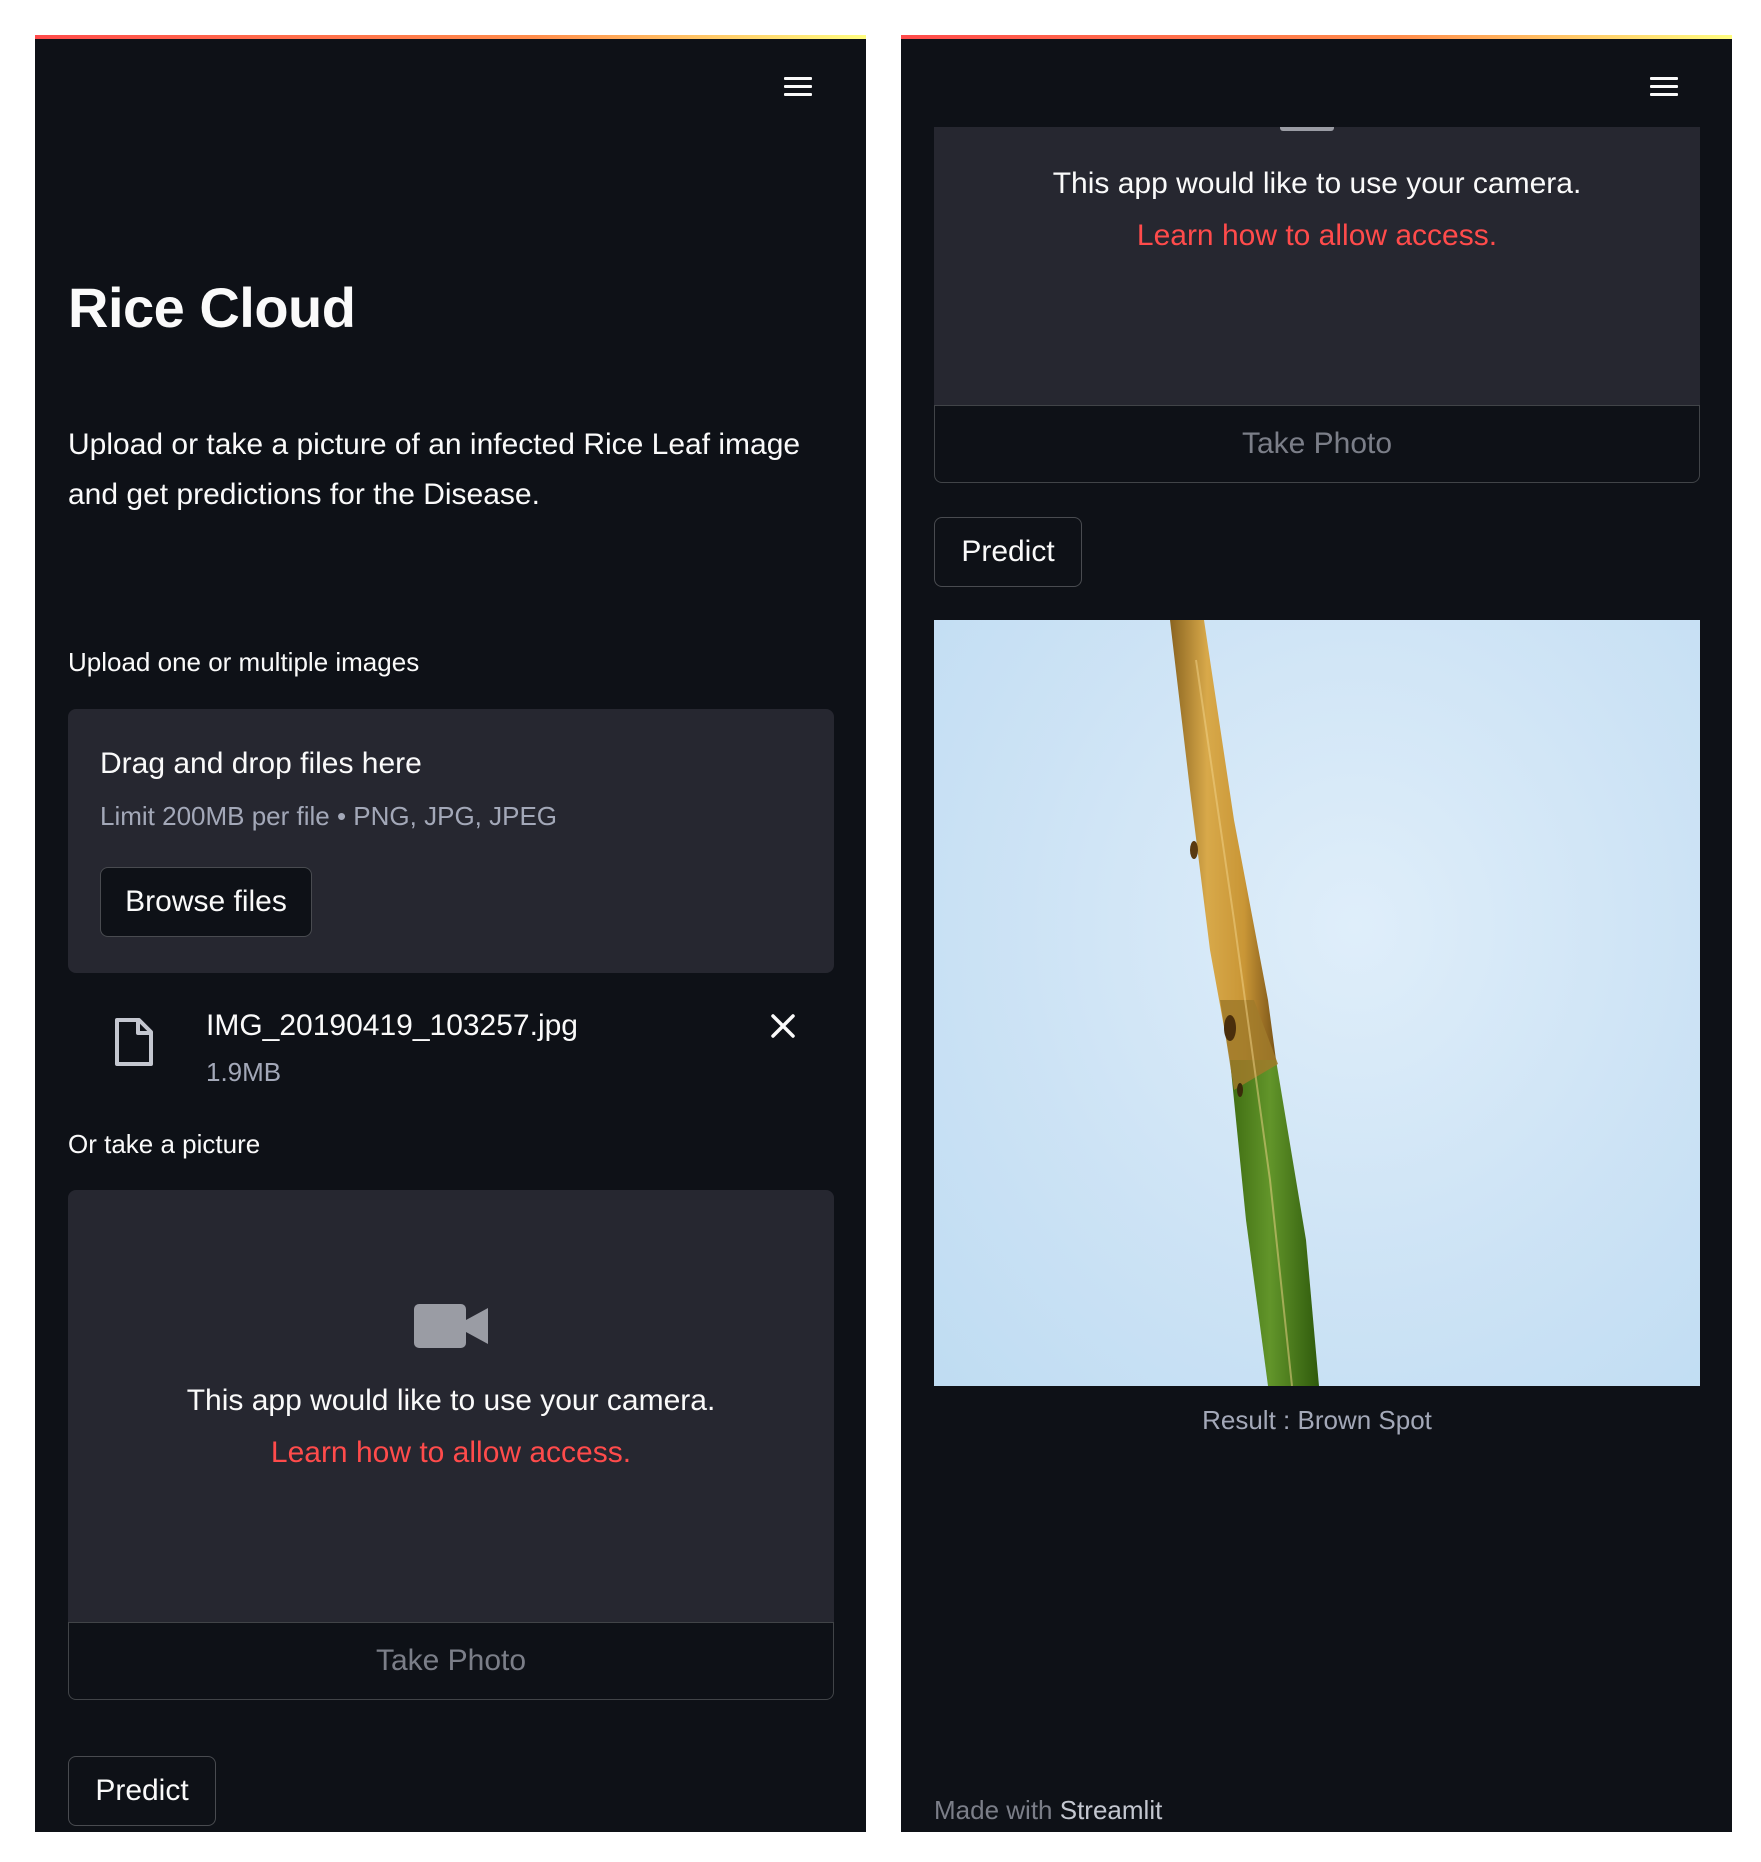  I want to click on result-caption: Result : Brown Spot, so click(1317, 1420).